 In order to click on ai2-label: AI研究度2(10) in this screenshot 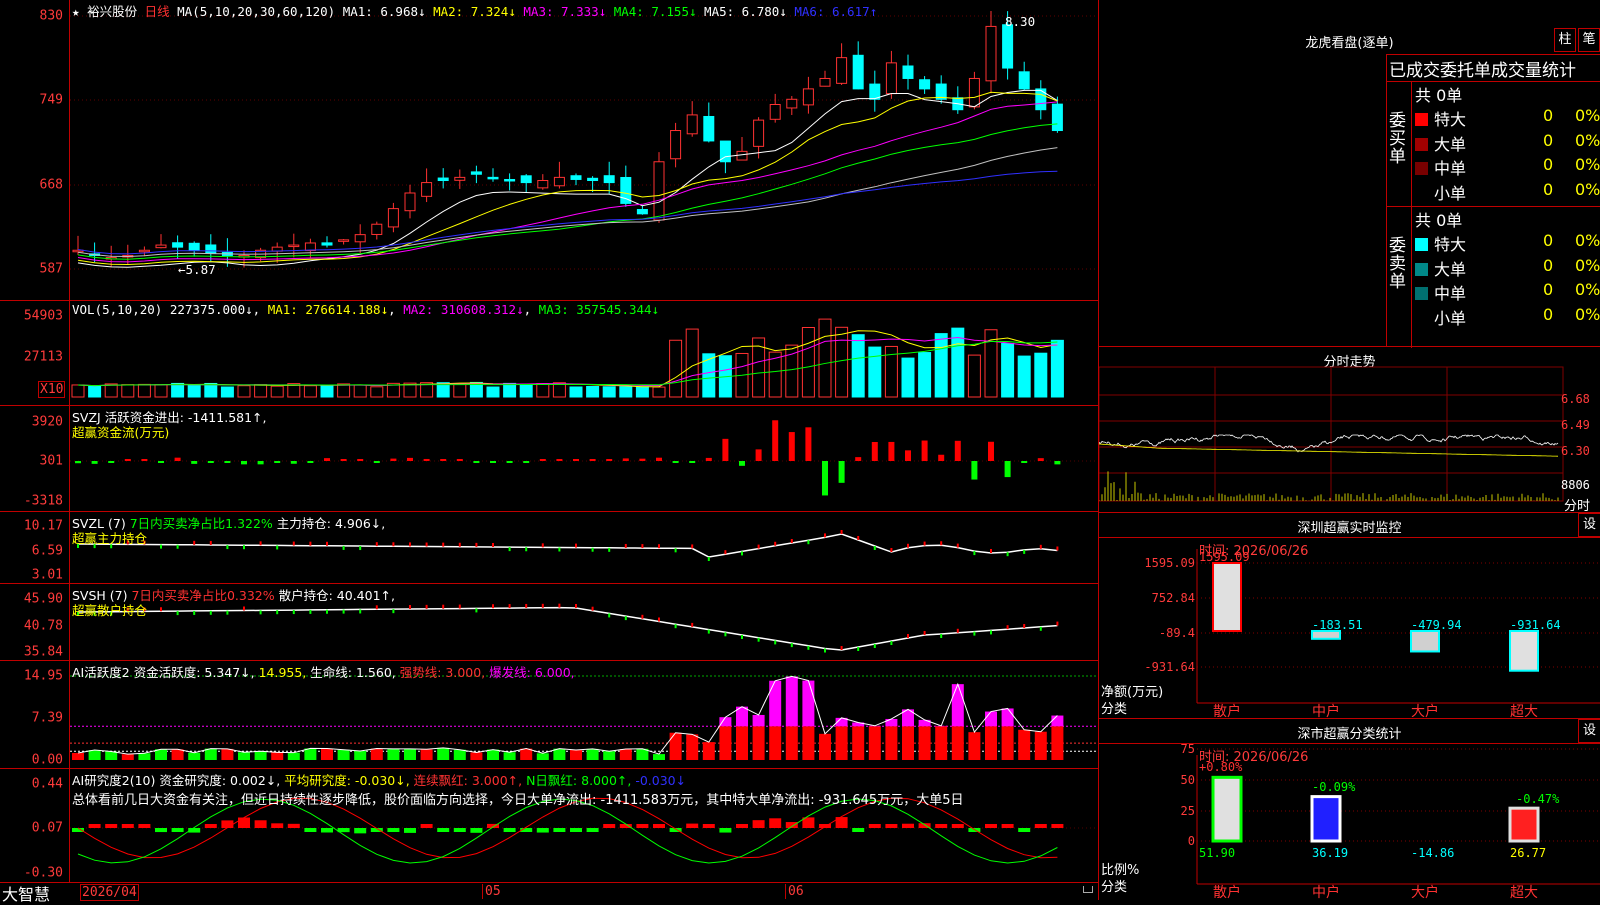, I will do `click(113, 780)`.